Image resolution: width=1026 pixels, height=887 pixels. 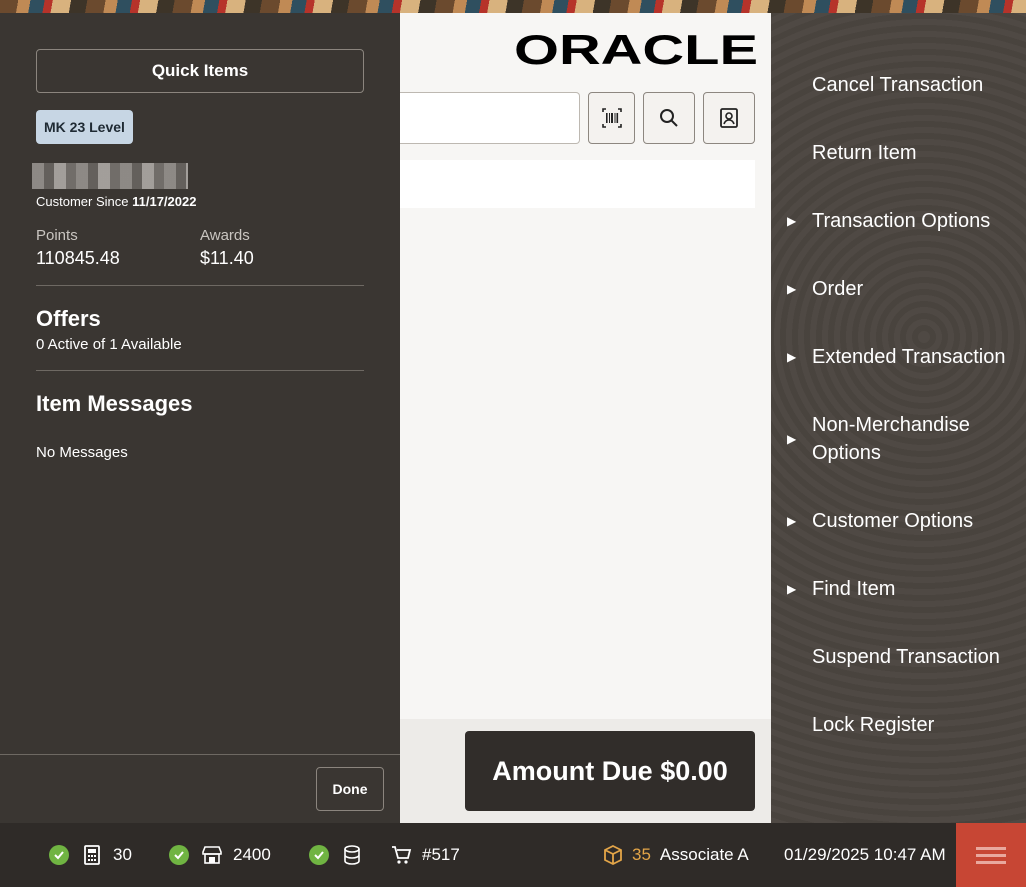 I want to click on store-number: 2400, so click(x=252, y=854).